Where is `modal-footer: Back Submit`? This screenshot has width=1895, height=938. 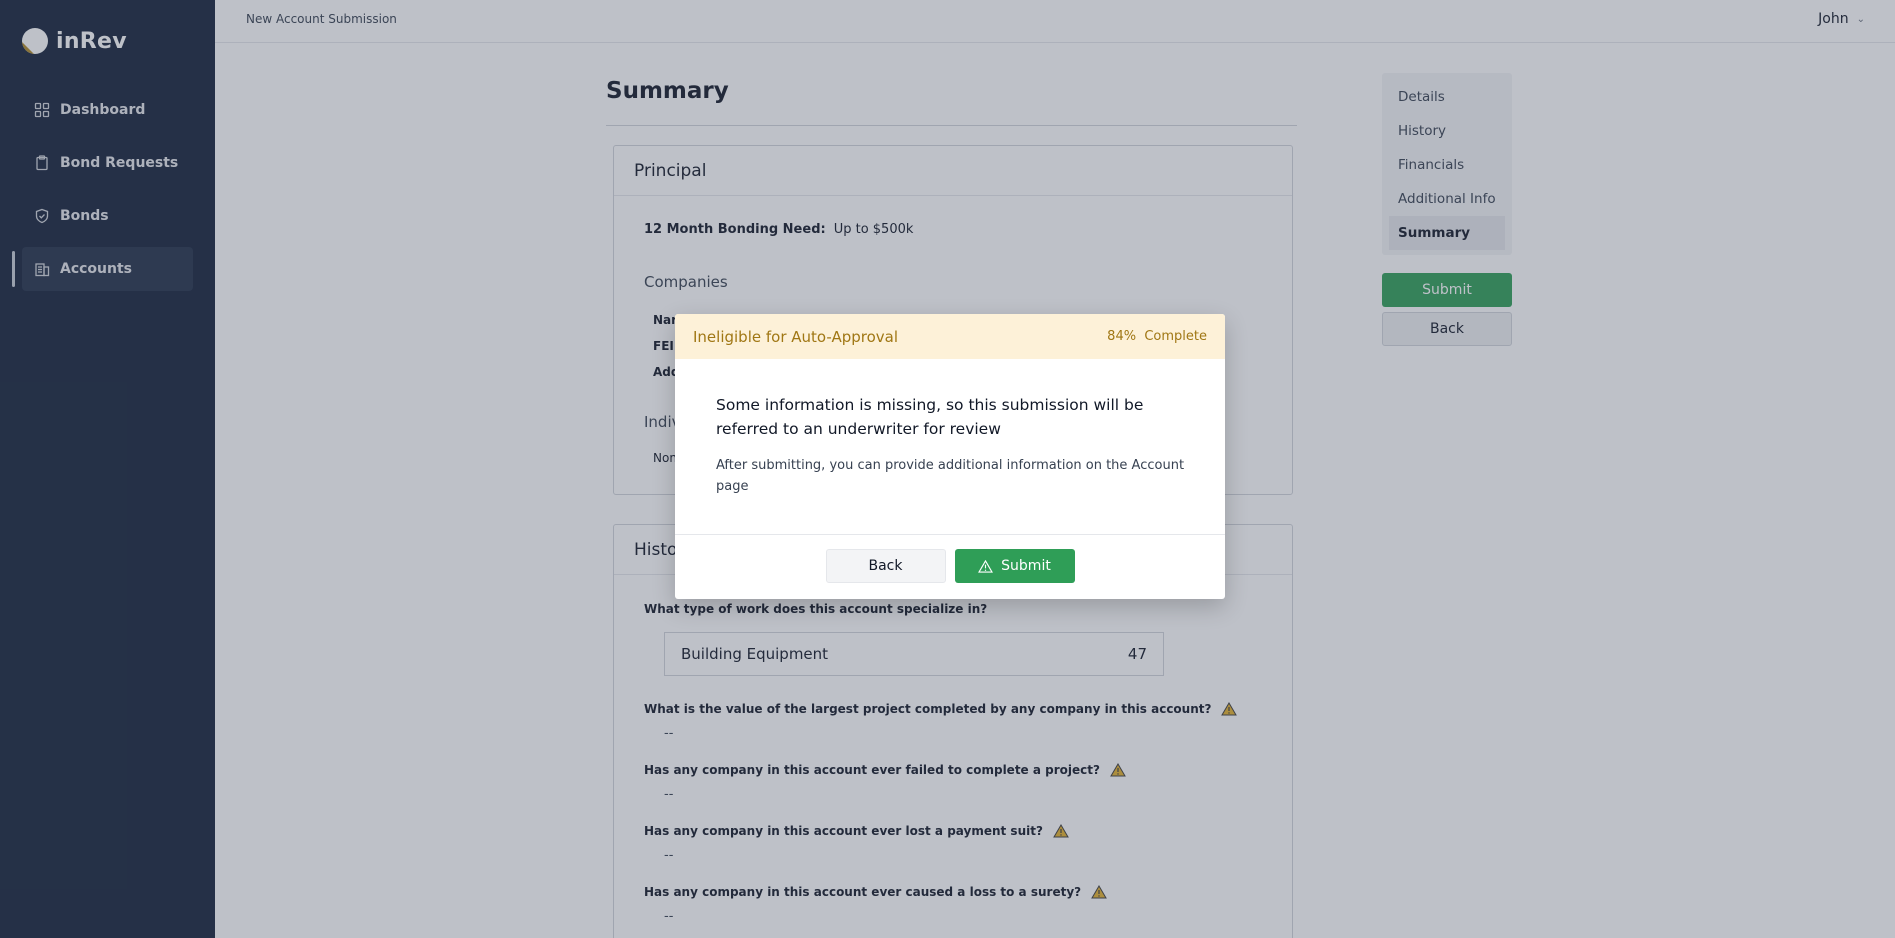 modal-footer: Back Submit is located at coordinates (950, 559).